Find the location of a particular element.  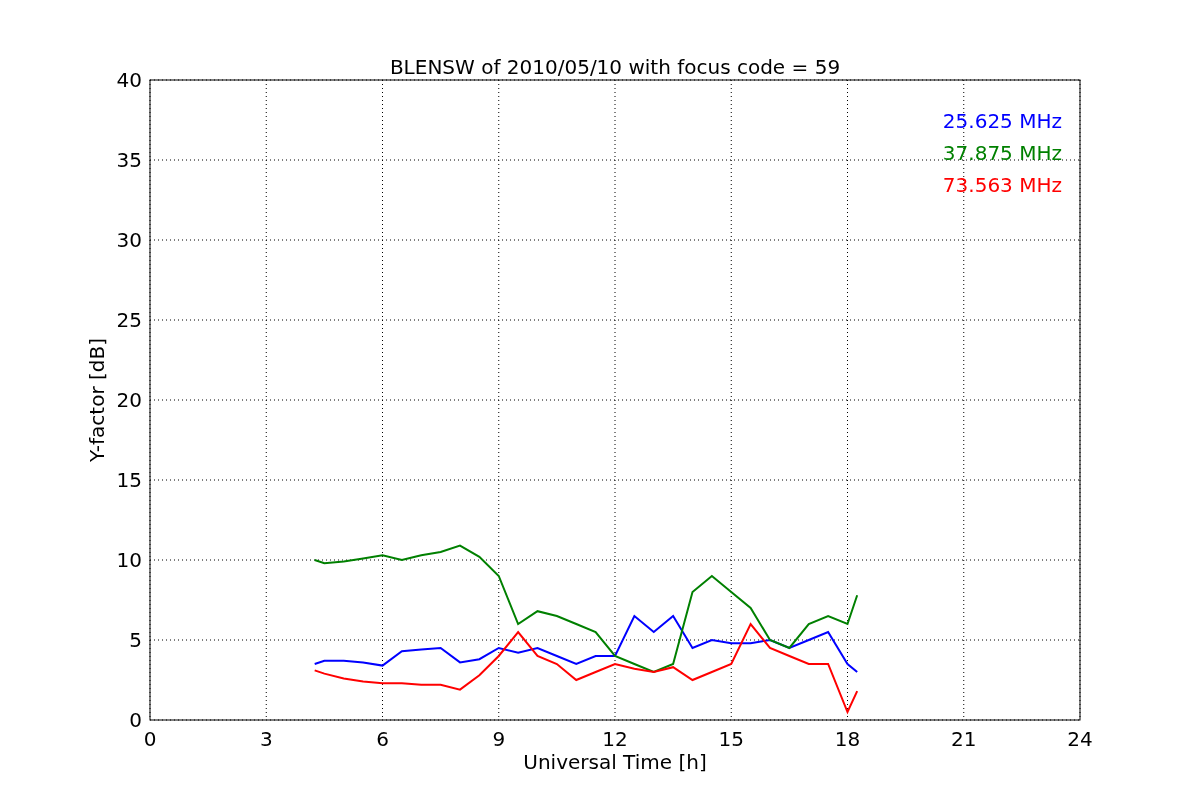

chart-title: BLENSW of 2010/05/10 with focus code = 59 is located at coordinates (615, 67).